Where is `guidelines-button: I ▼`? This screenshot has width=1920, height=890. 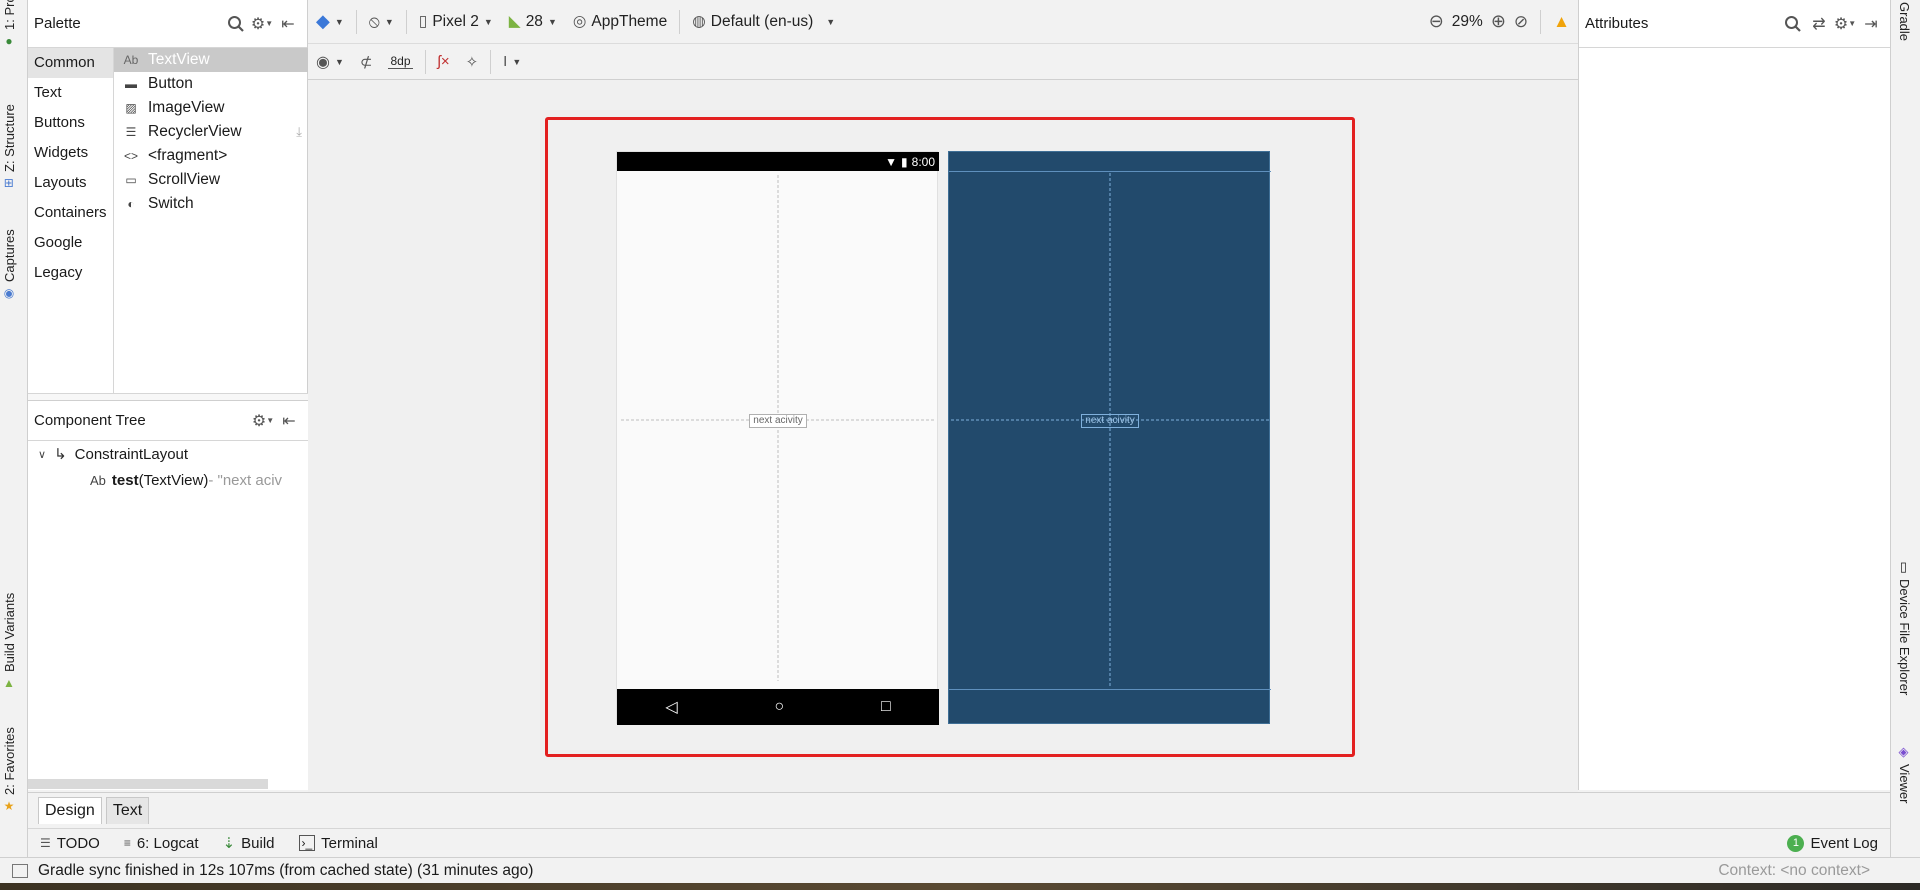
guidelines-button: I ▼ is located at coordinates (512, 61).